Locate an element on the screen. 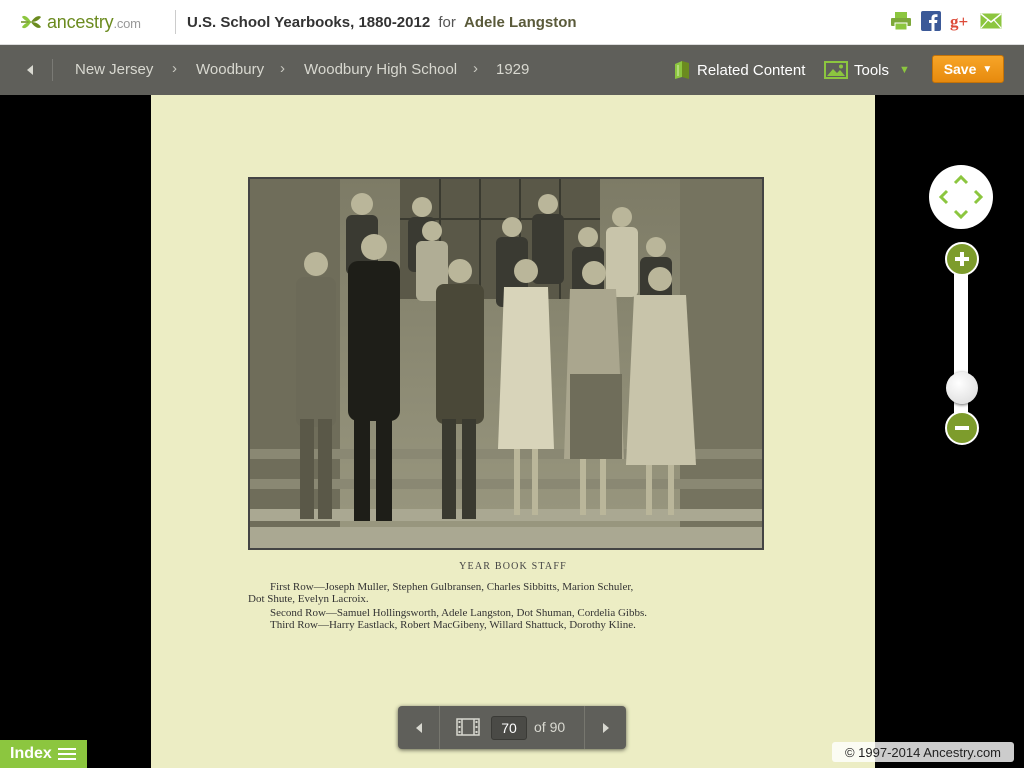  books-icon is located at coordinates (682, 70).